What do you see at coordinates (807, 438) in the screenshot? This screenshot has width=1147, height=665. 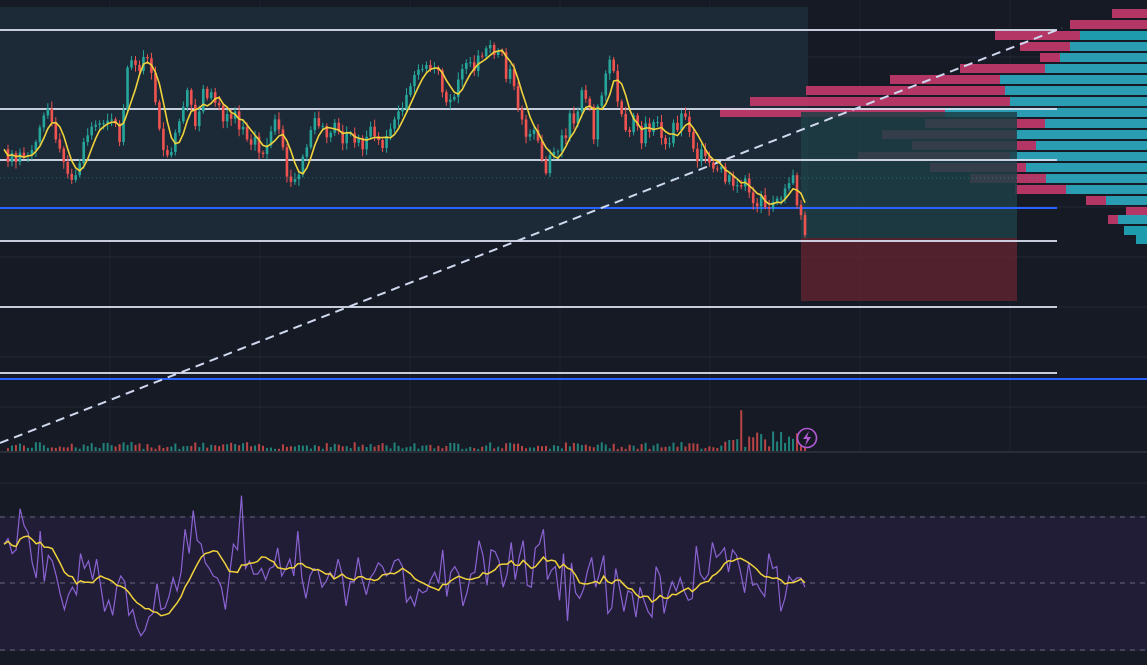 I see `alert-badge` at bounding box center [807, 438].